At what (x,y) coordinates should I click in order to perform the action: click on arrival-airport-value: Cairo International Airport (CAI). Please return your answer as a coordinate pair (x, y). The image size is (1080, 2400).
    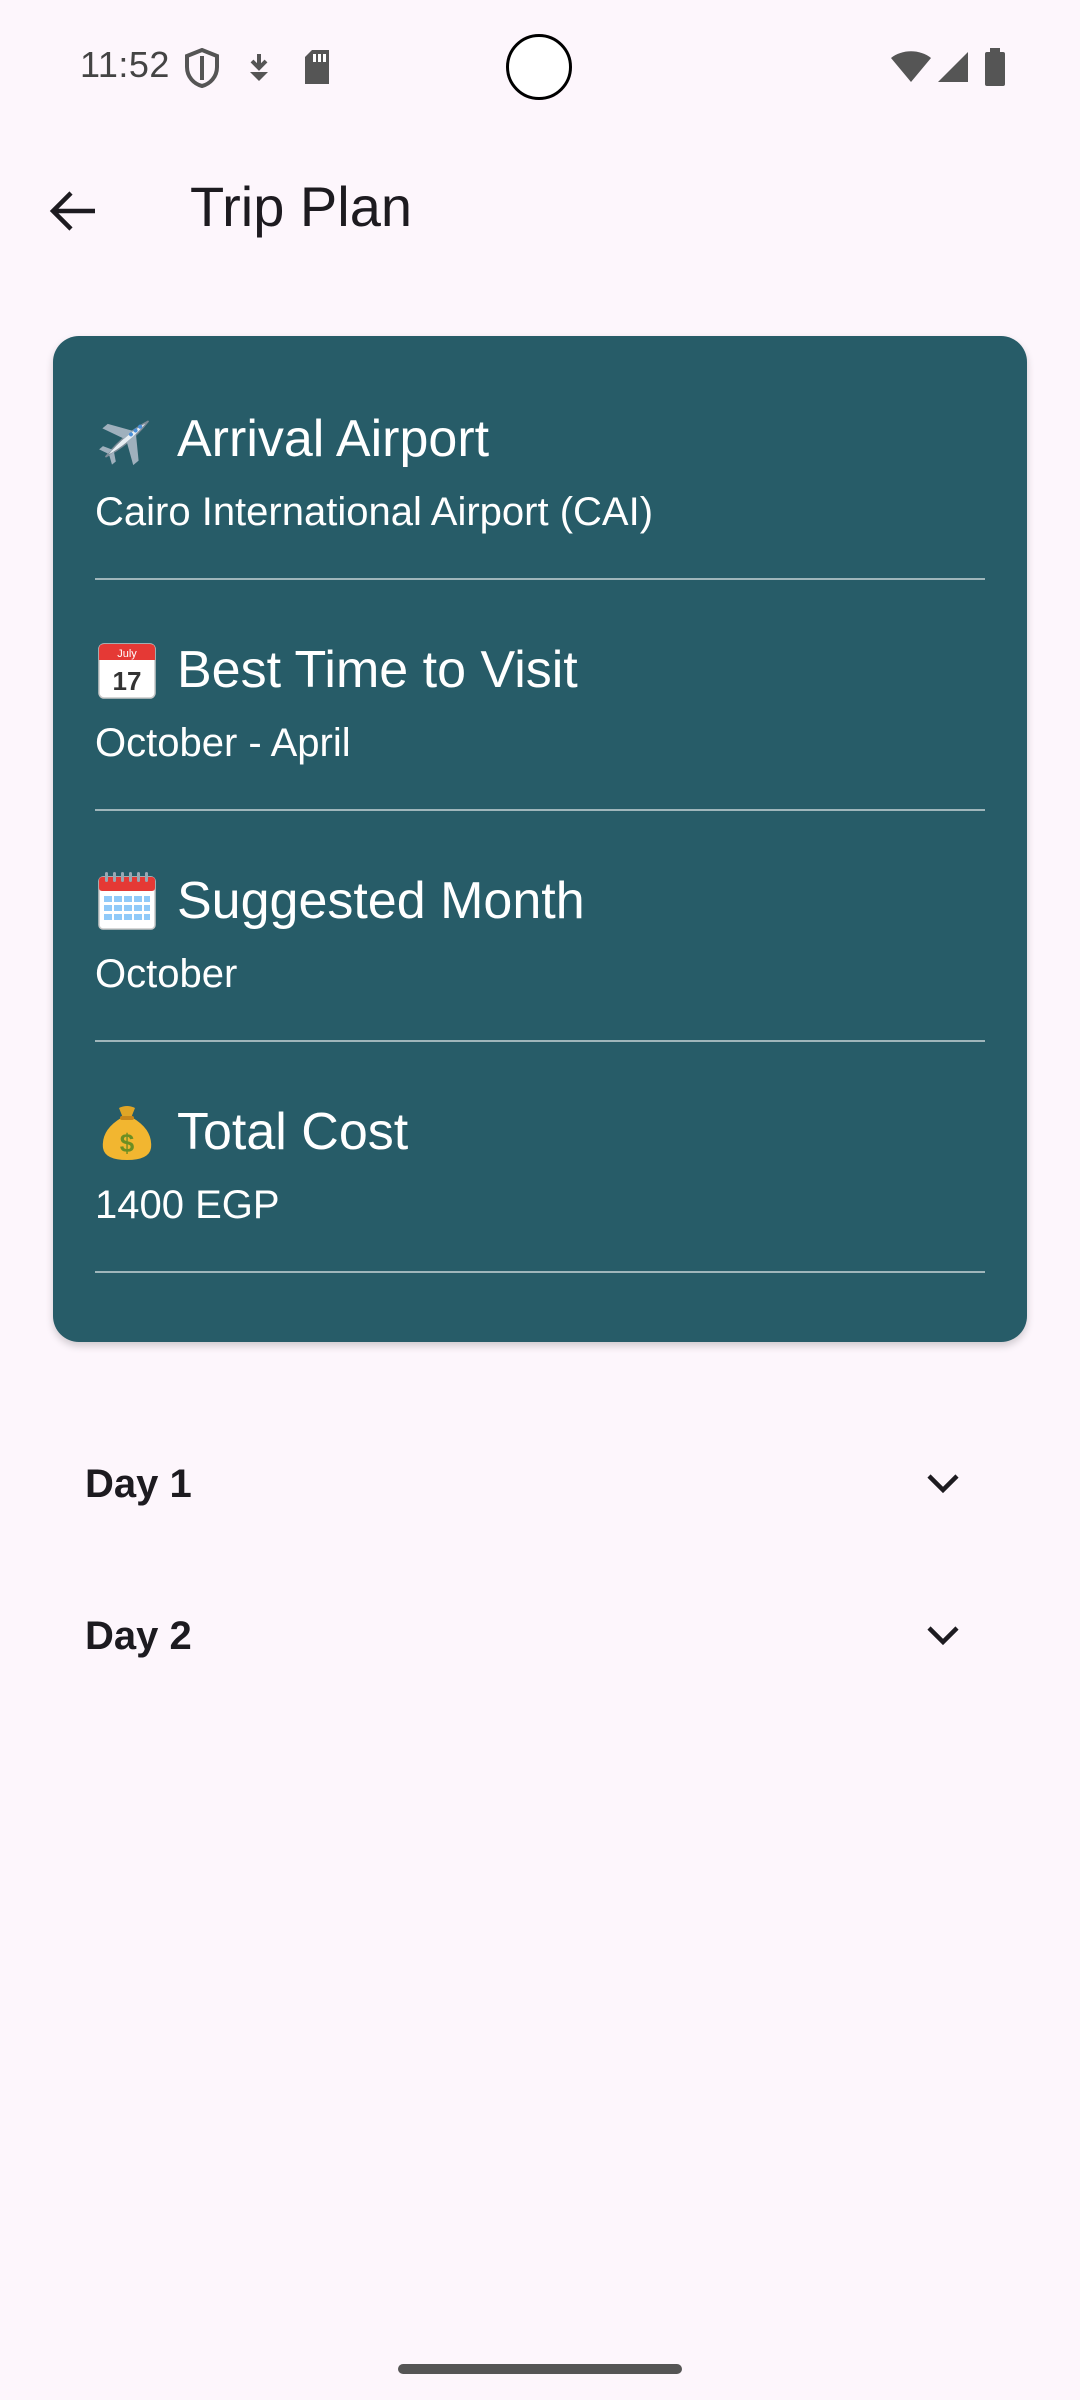
    Looking at the image, I should click on (374, 512).